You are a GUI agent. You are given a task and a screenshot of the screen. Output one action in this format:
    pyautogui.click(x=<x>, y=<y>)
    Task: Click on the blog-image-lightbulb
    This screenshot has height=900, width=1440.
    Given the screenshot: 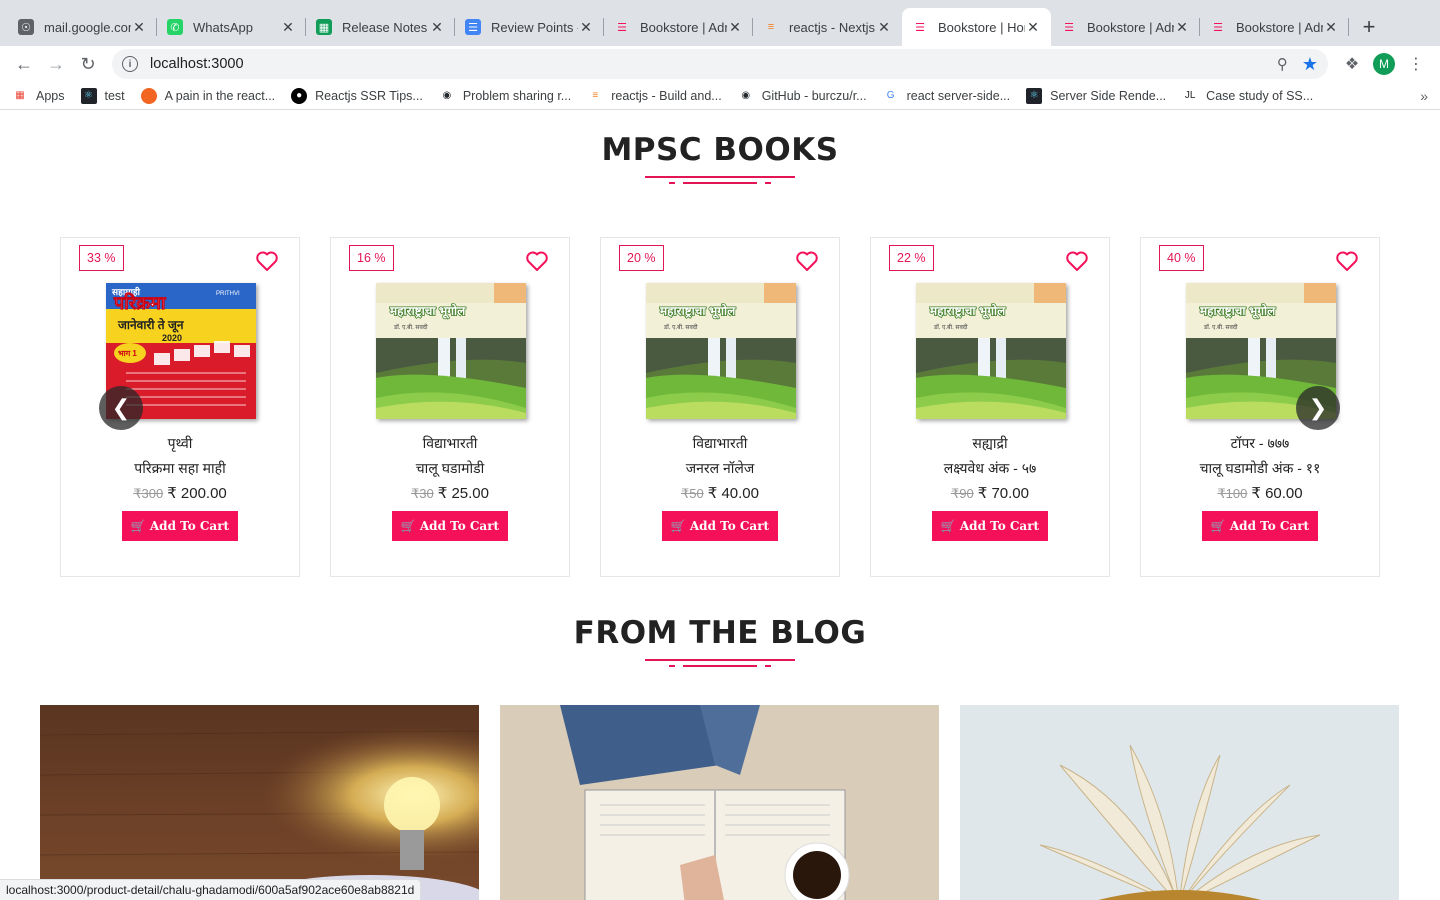 What is the action you would take?
    pyautogui.click(x=259, y=802)
    